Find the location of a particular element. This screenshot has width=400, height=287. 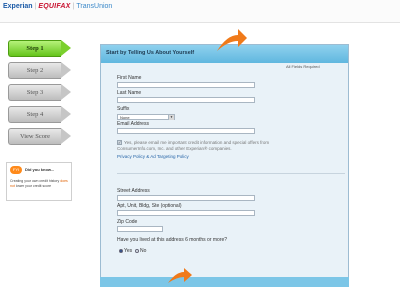

step-navigation: Step 1 Step 2 Step 3 Step 4 View Score is located at coordinates (43, 95).